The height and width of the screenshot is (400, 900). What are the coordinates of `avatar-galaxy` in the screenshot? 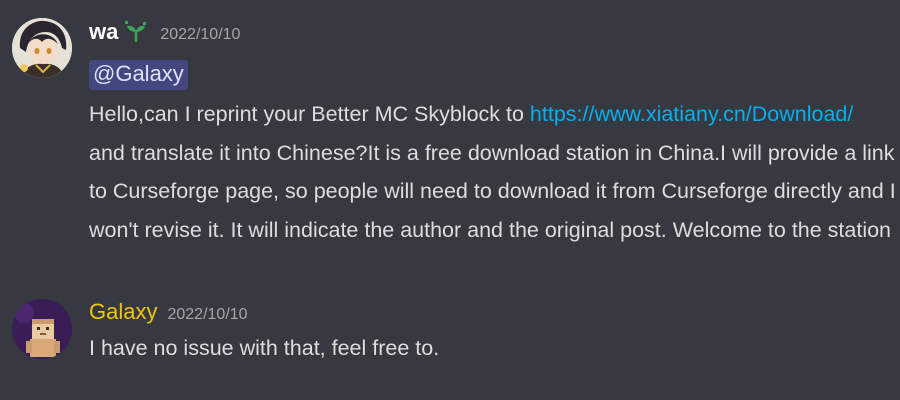 It's located at (42, 329).